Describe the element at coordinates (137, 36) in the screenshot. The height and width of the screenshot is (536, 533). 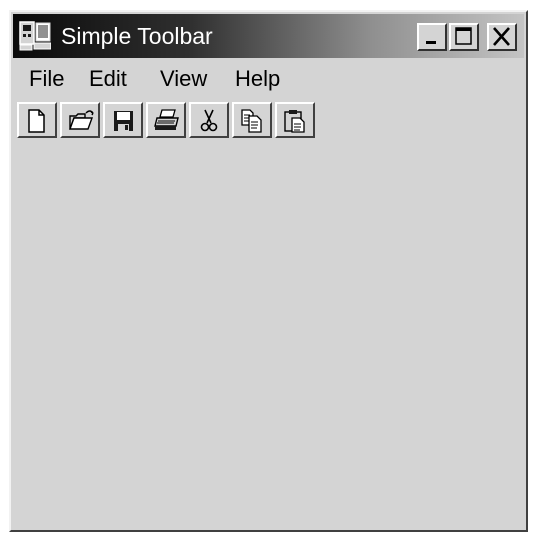
I see `window-title: Simple Toolbar` at that location.